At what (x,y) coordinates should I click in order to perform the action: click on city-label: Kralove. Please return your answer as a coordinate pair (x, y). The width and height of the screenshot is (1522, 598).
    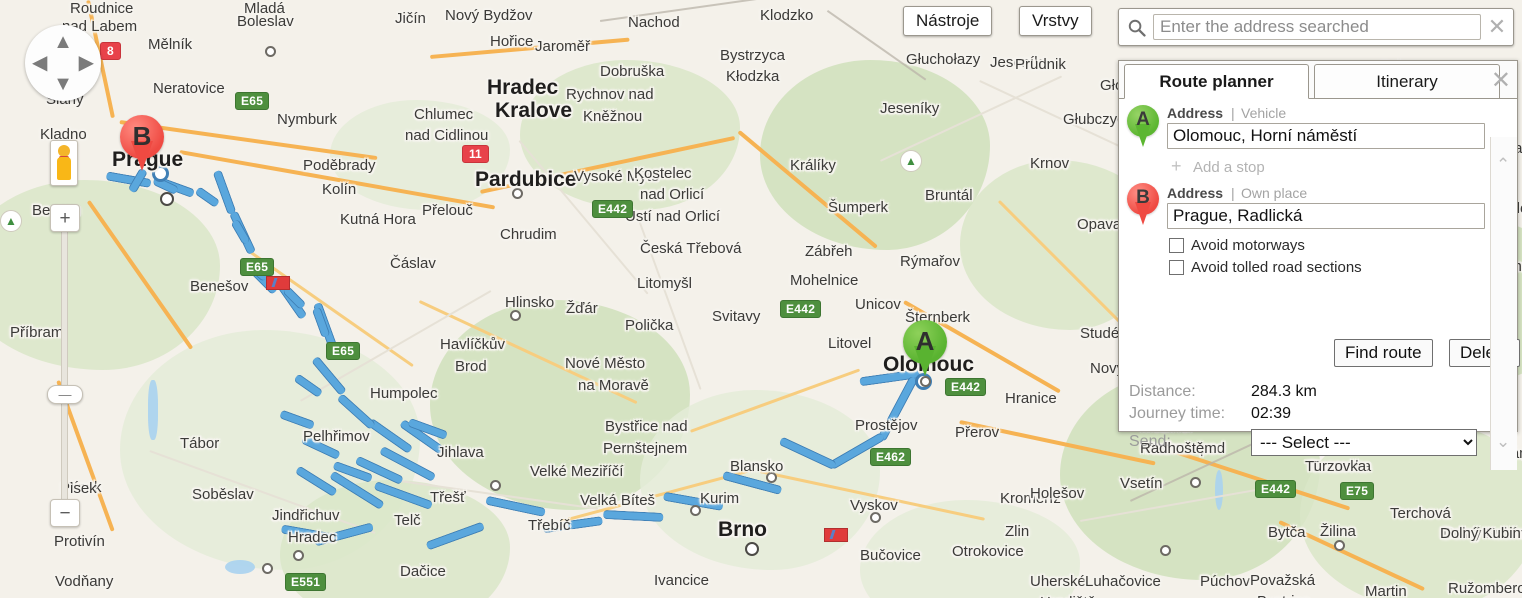
    Looking at the image, I should click on (534, 110).